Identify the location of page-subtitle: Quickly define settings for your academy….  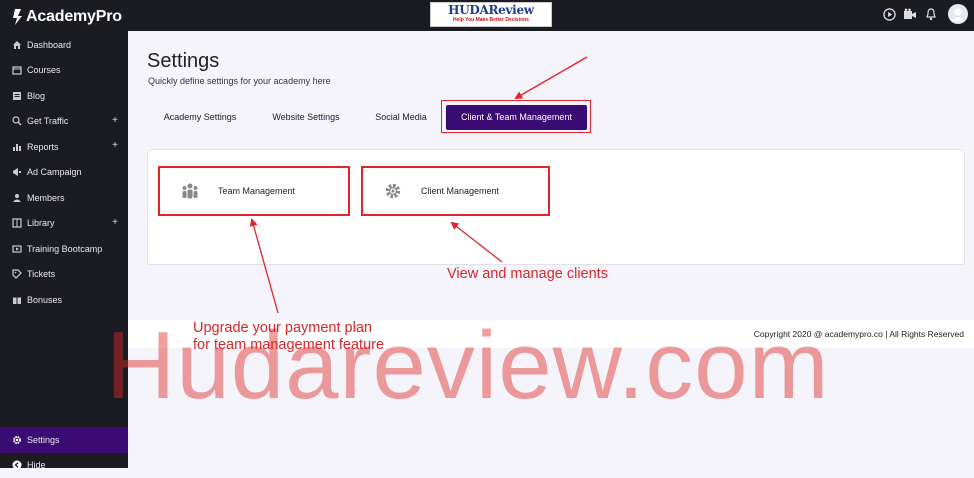
(239, 81).